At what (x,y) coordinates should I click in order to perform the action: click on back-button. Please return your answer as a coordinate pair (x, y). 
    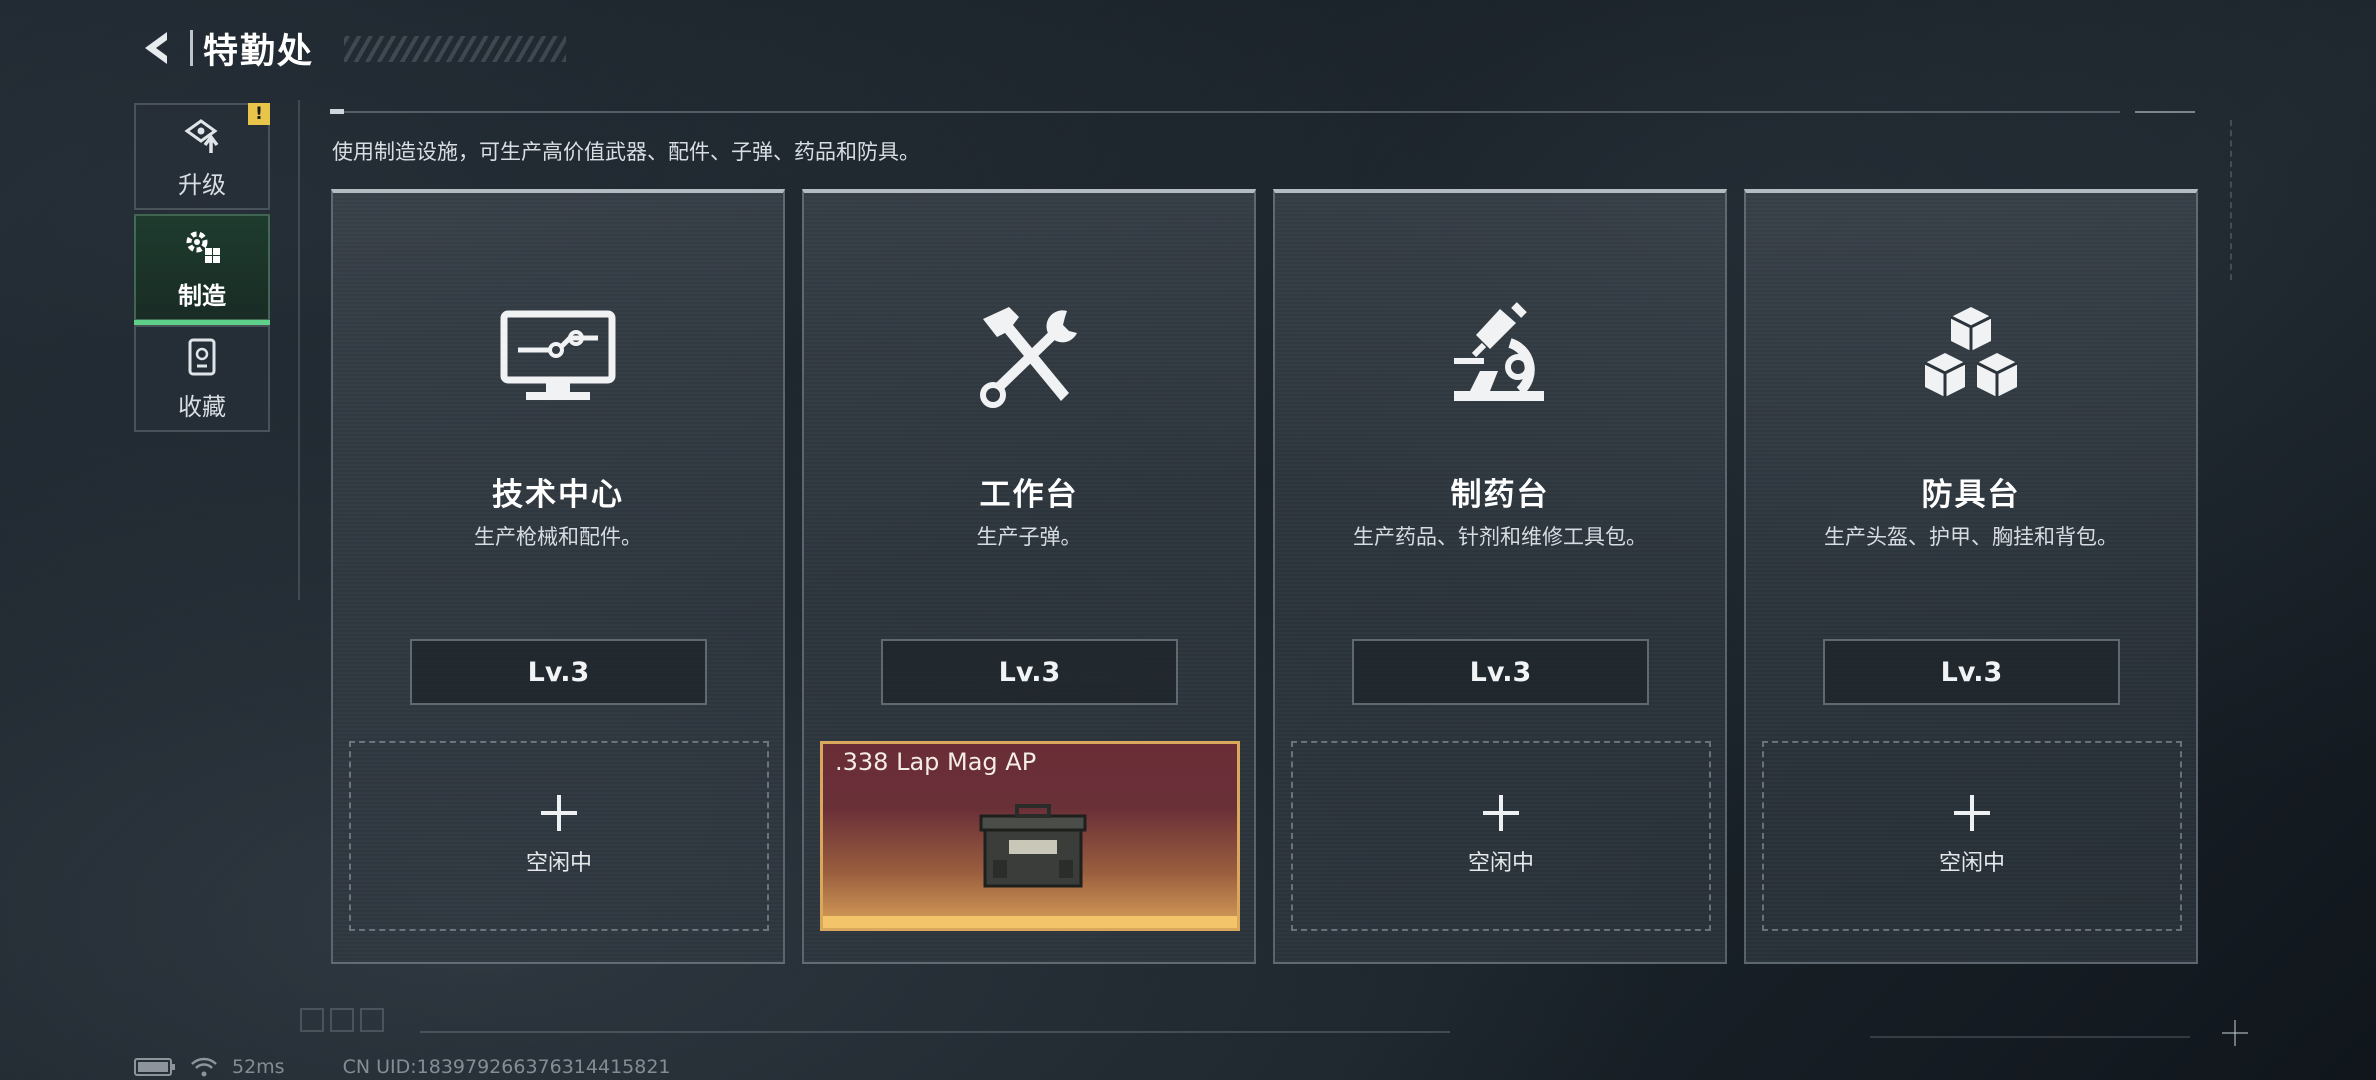
    Looking at the image, I should click on (157, 48).